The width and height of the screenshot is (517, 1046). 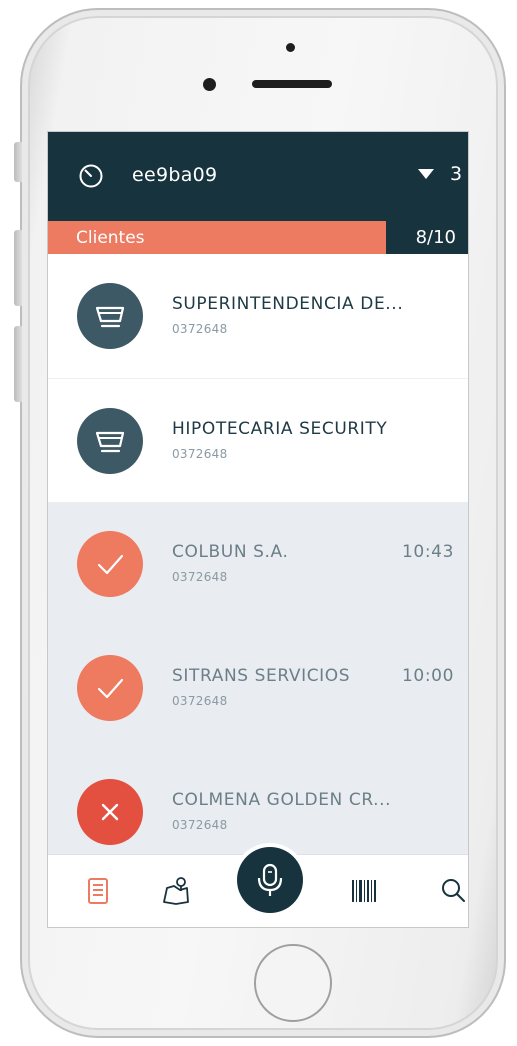 I want to click on bottom-nav, so click(x=258, y=887).